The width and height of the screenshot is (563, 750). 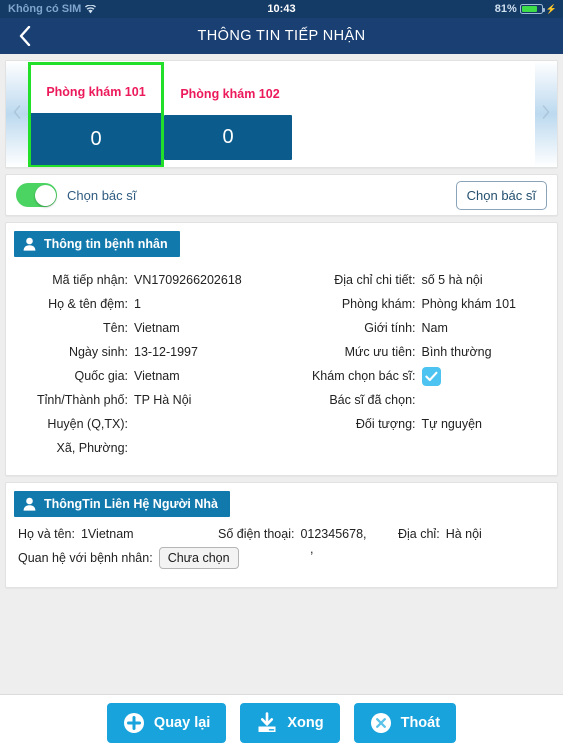 What do you see at coordinates (420, 328) in the screenshot?
I see `field-row: Giới tính: Nam` at bounding box center [420, 328].